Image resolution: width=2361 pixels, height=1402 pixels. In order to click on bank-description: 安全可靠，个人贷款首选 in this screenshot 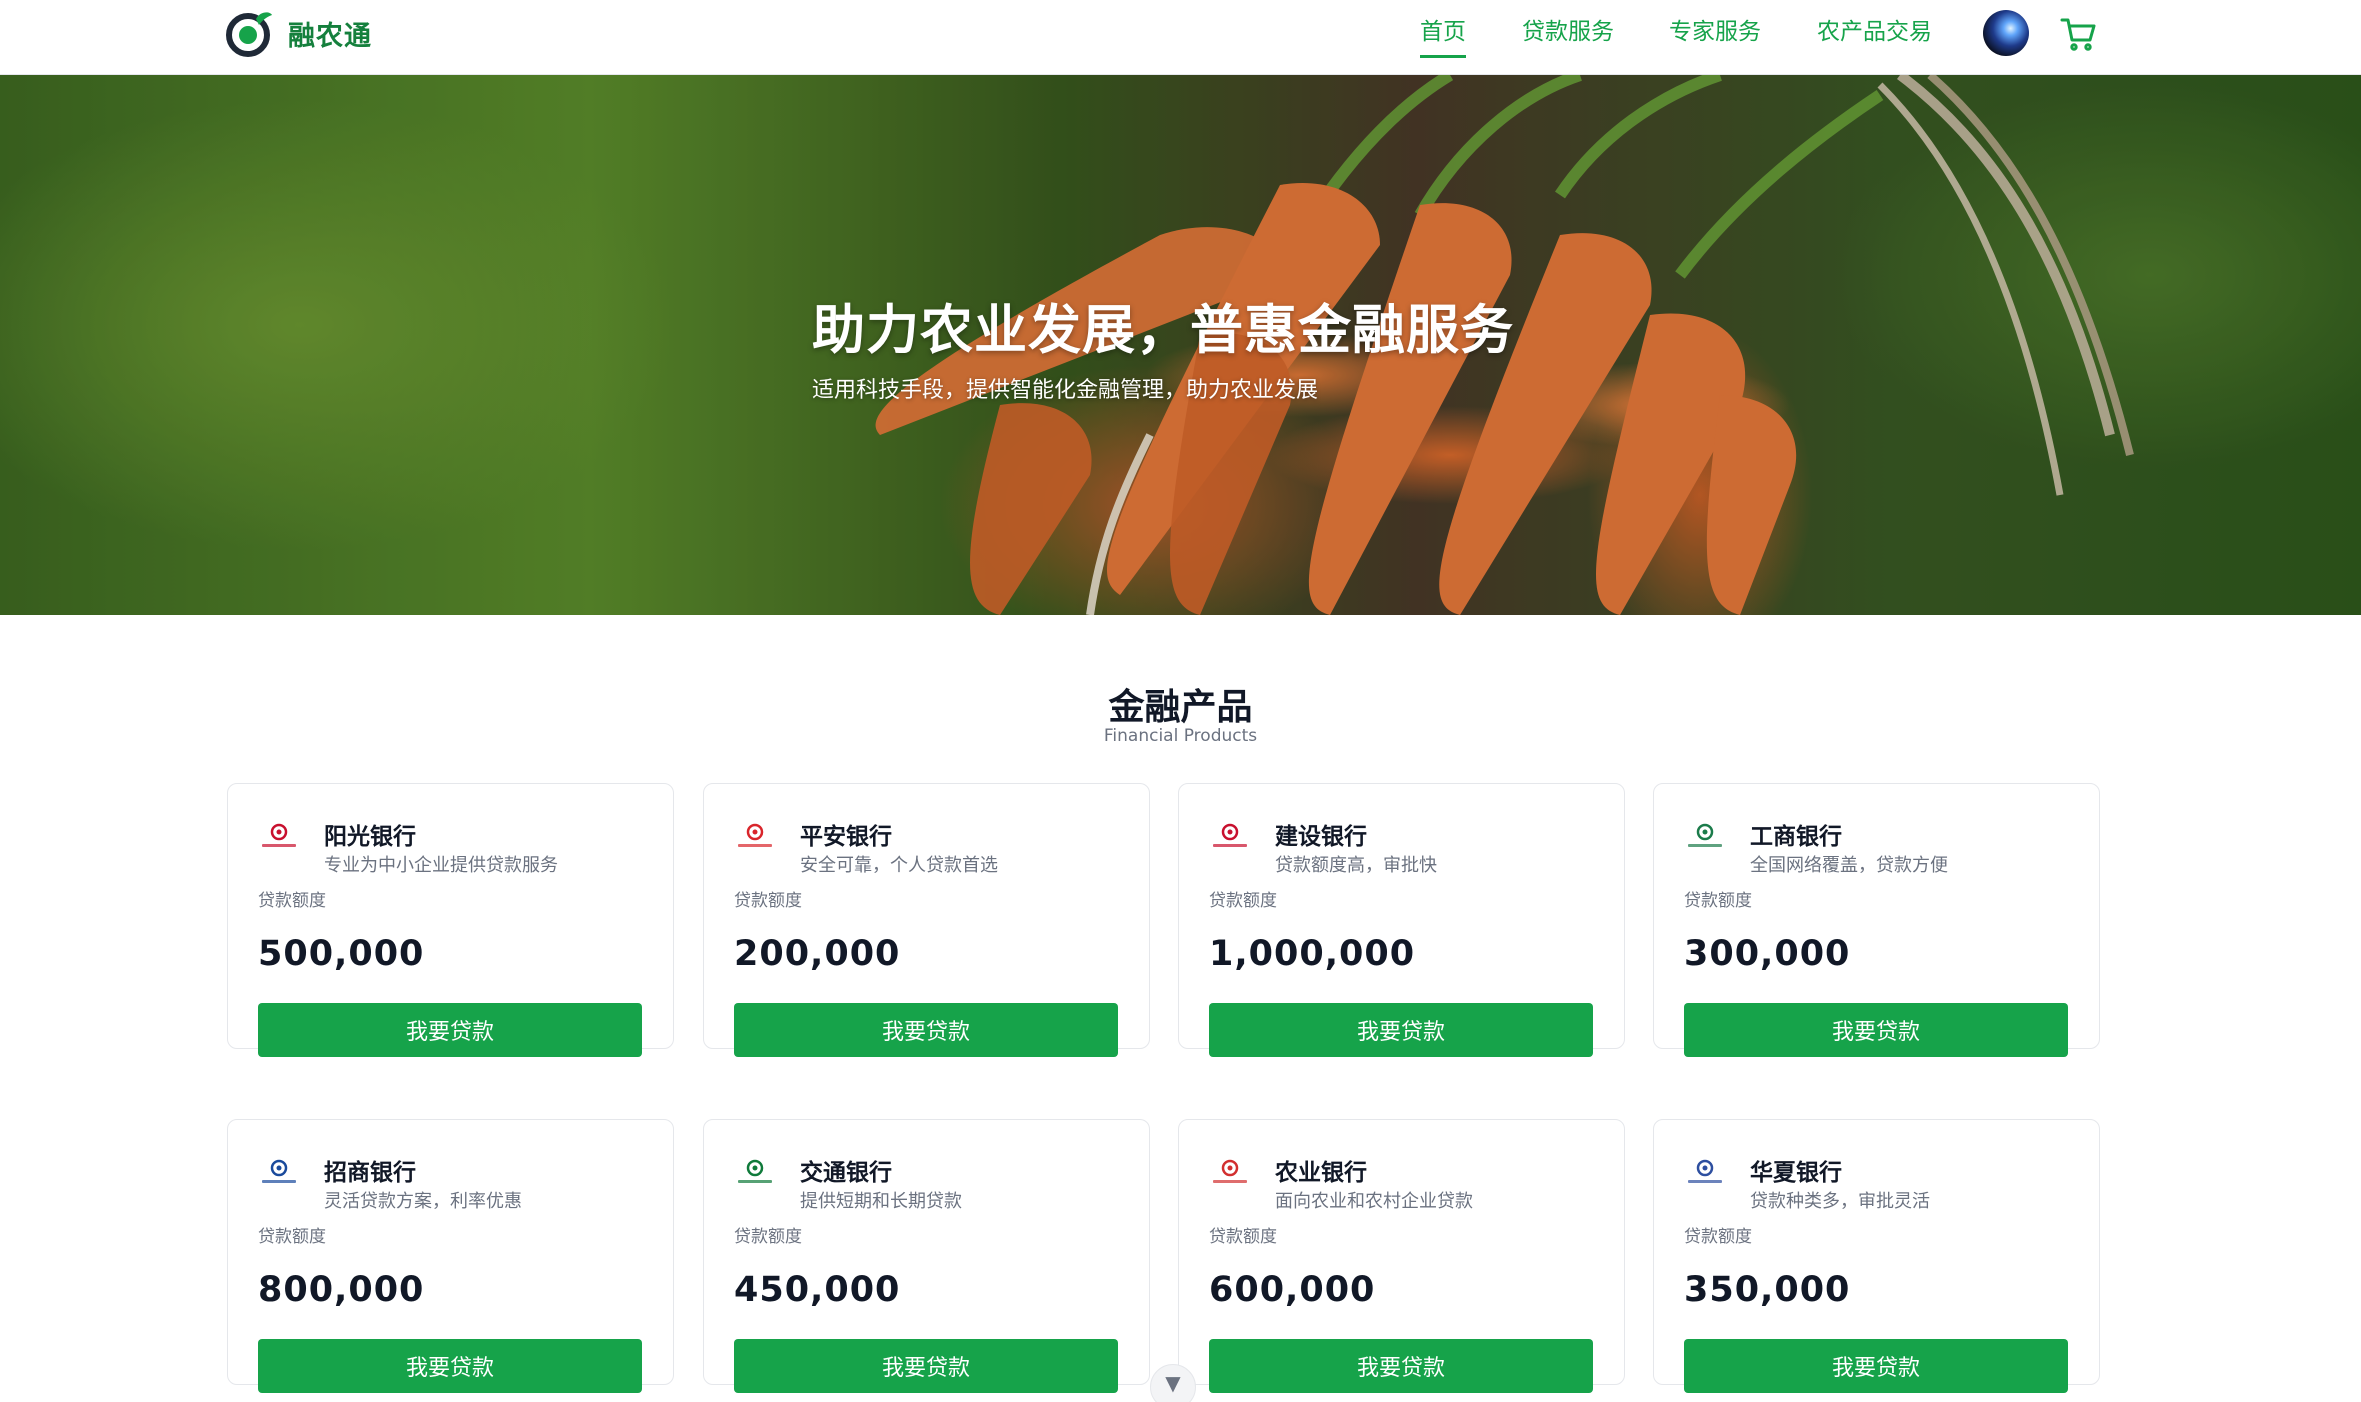, I will do `click(899, 865)`.